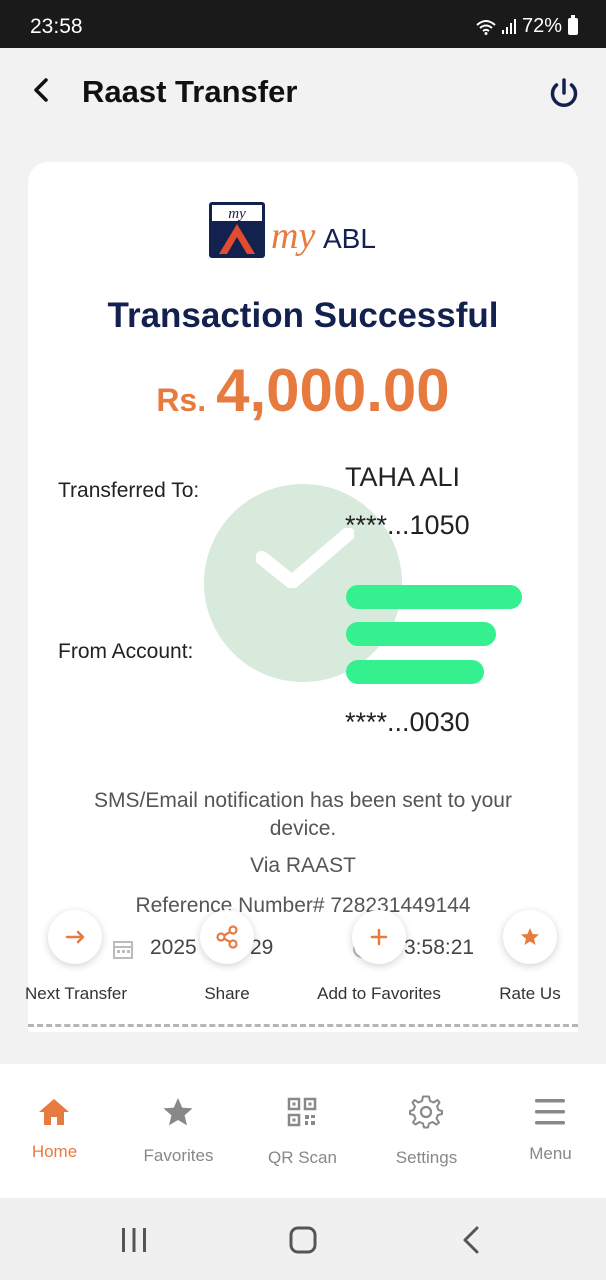 The width and height of the screenshot is (606, 1280). What do you see at coordinates (303, 905) in the screenshot?
I see `reference-number: Reference Number# 728231449144` at bounding box center [303, 905].